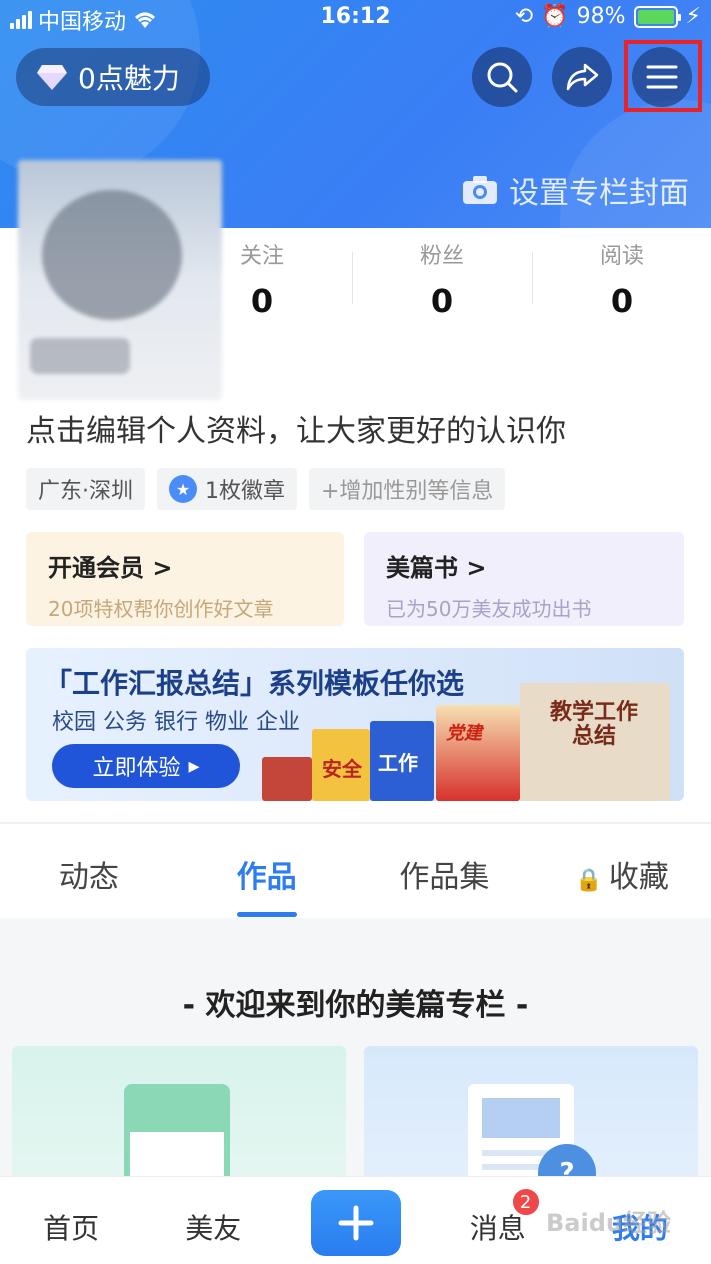 This screenshot has height=1264, width=711. I want to click on badges-label: 1枚徽章, so click(245, 491).